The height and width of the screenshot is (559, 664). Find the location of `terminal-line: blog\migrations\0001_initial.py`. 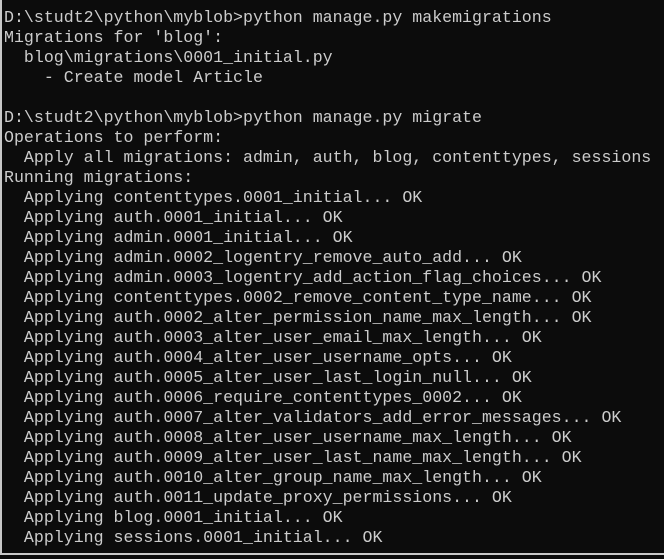

terminal-line: blog\migrations\0001_initial.py is located at coordinates (168, 57).